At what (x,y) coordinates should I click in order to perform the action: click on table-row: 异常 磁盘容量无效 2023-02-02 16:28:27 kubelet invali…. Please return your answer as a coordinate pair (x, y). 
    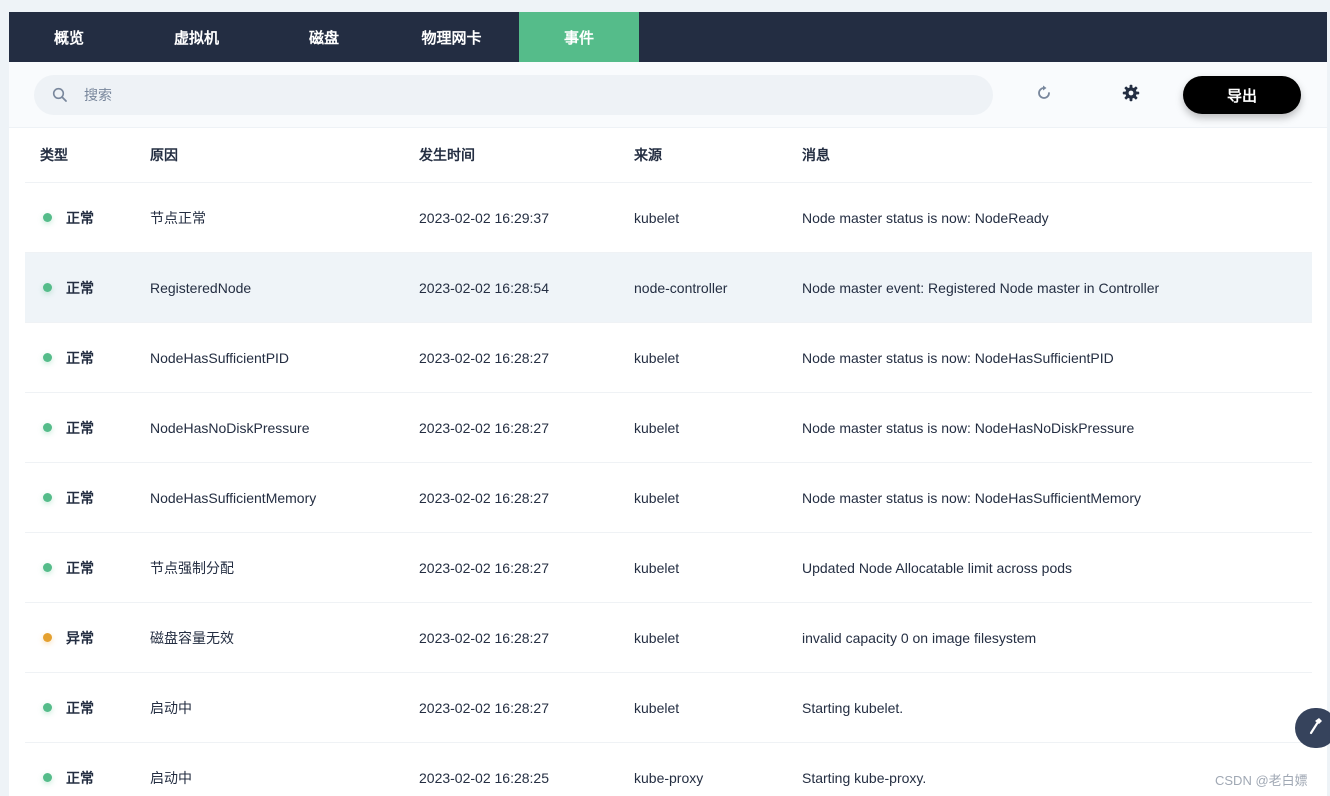
    Looking at the image, I should click on (668, 638).